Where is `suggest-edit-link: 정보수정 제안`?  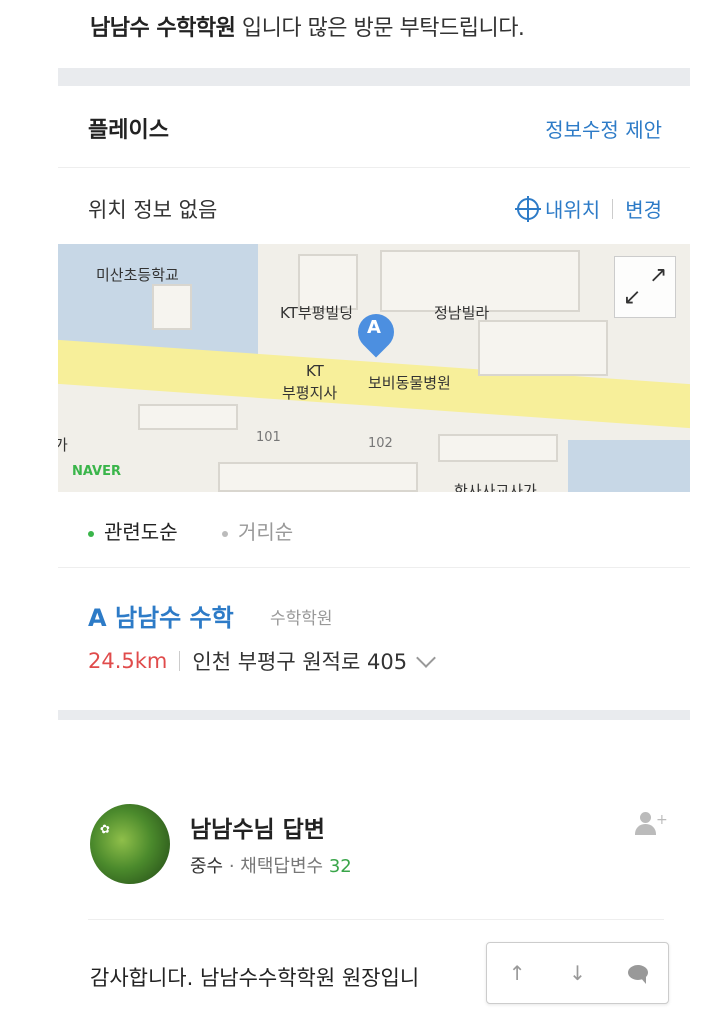
suggest-edit-link: 정보수정 제안 is located at coordinates (603, 128).